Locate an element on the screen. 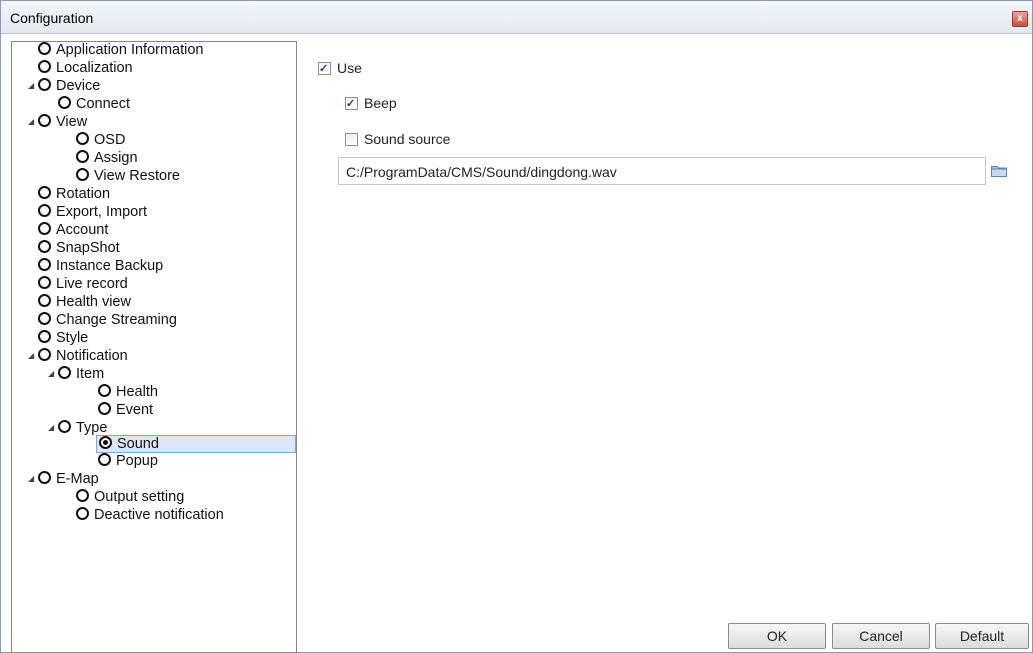 Image resolution: width=1033 pixels, height=653 pixels. tree-item-instance-backup: Instance Backup is located at coordinates (100, 266).